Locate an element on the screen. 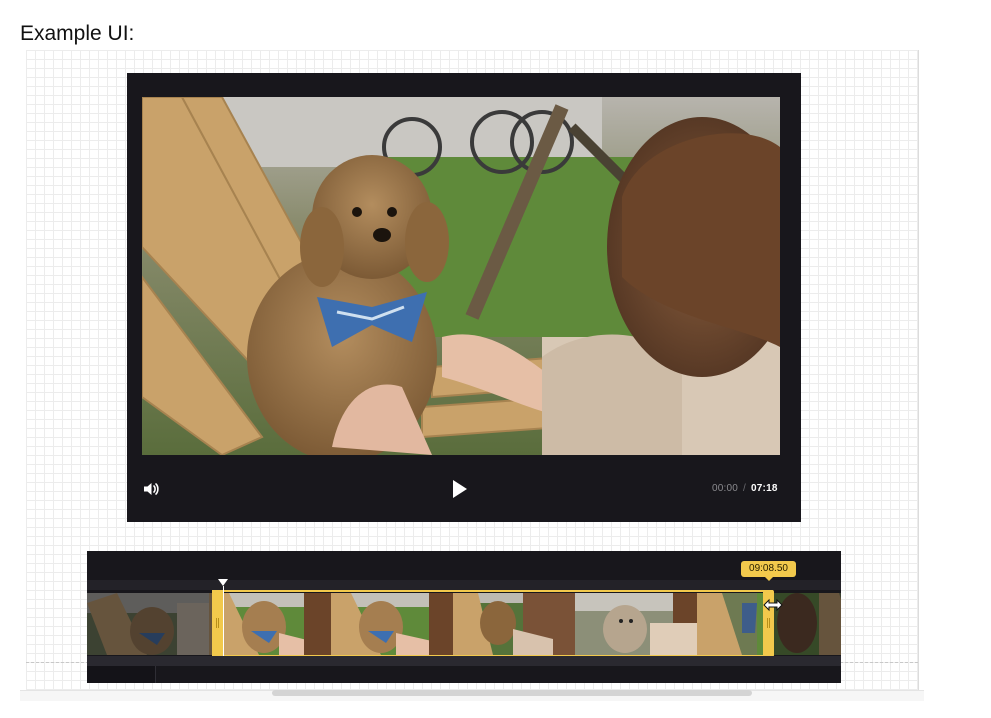  playhead-marker-icon is located at coordinates (223, 582).